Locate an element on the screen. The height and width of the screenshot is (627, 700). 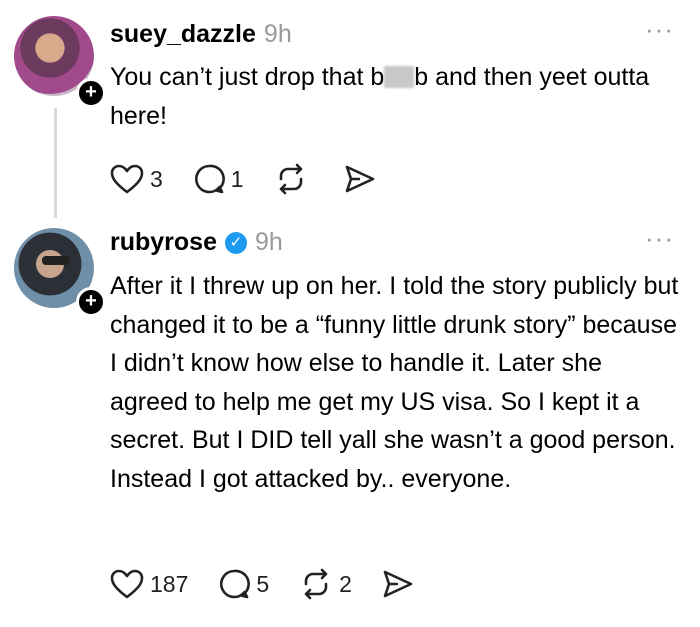
post-header: suey_dazzle 9h is located at coordinates (201, 34).